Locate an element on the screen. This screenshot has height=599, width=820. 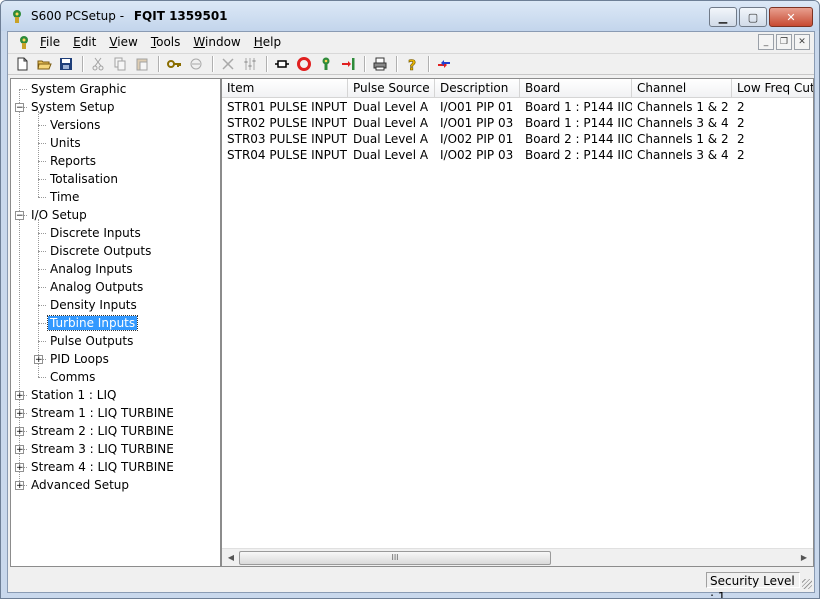
help-button: ? is located at coordinates (412, 64).